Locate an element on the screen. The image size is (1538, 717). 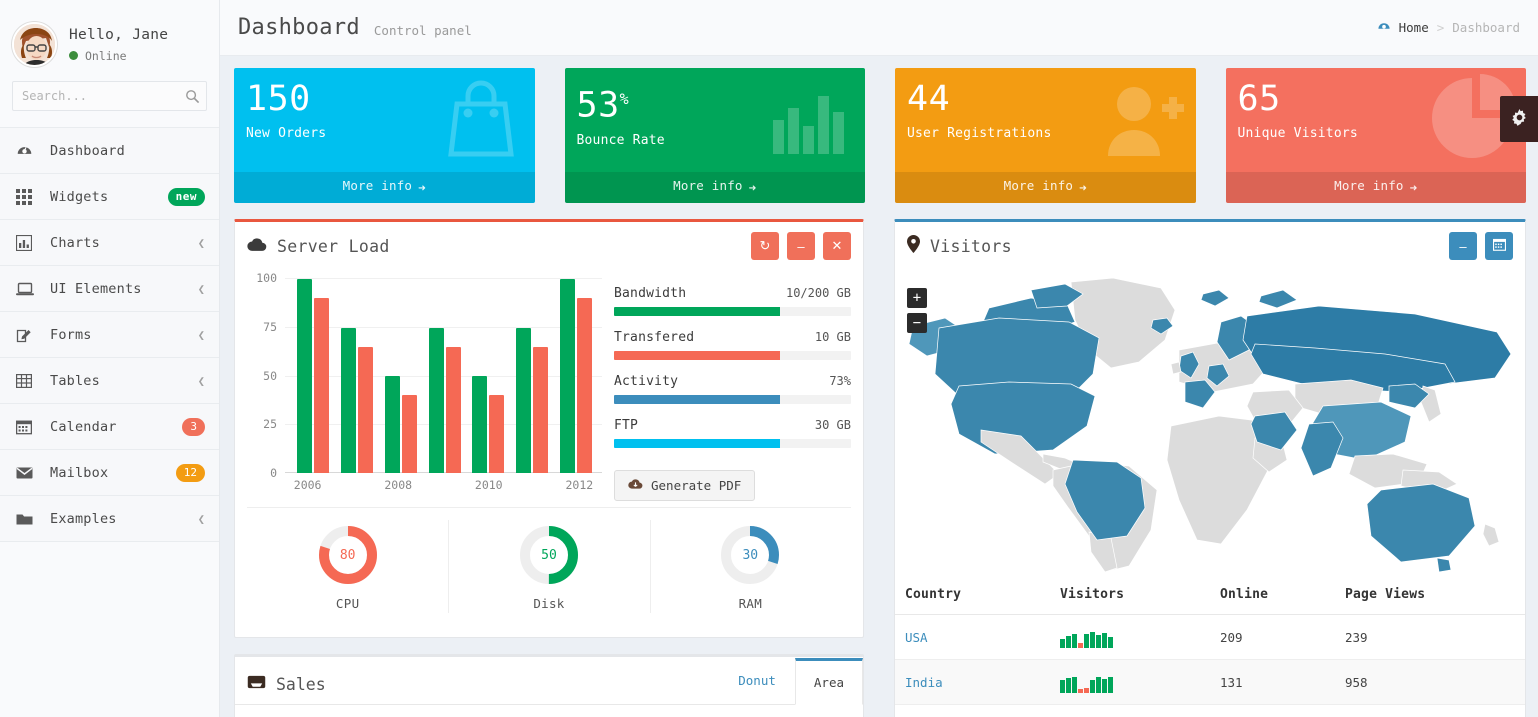
panel-tools: – is located at coordinates (1481, 246).